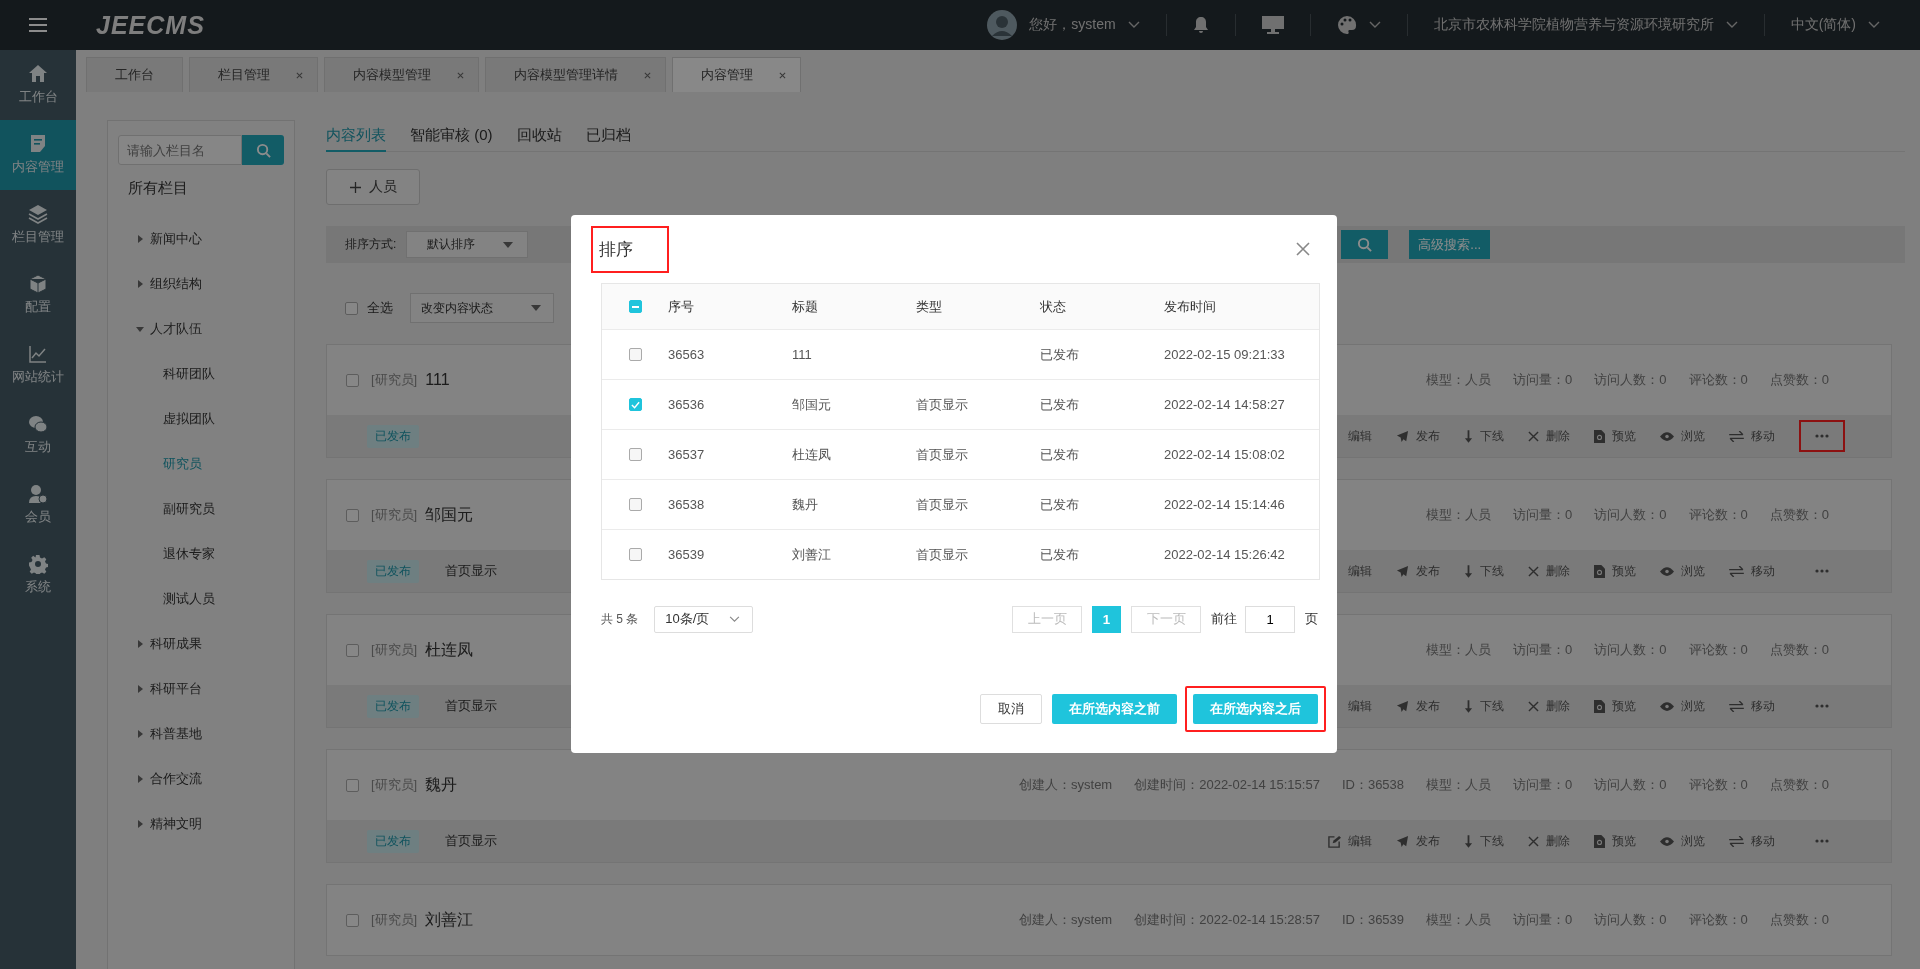 The height and width of the screenshot is (969, 1920). Describe the element at coordinates (1200, 25) in the screenshot. I see `bell-icon` at that location.